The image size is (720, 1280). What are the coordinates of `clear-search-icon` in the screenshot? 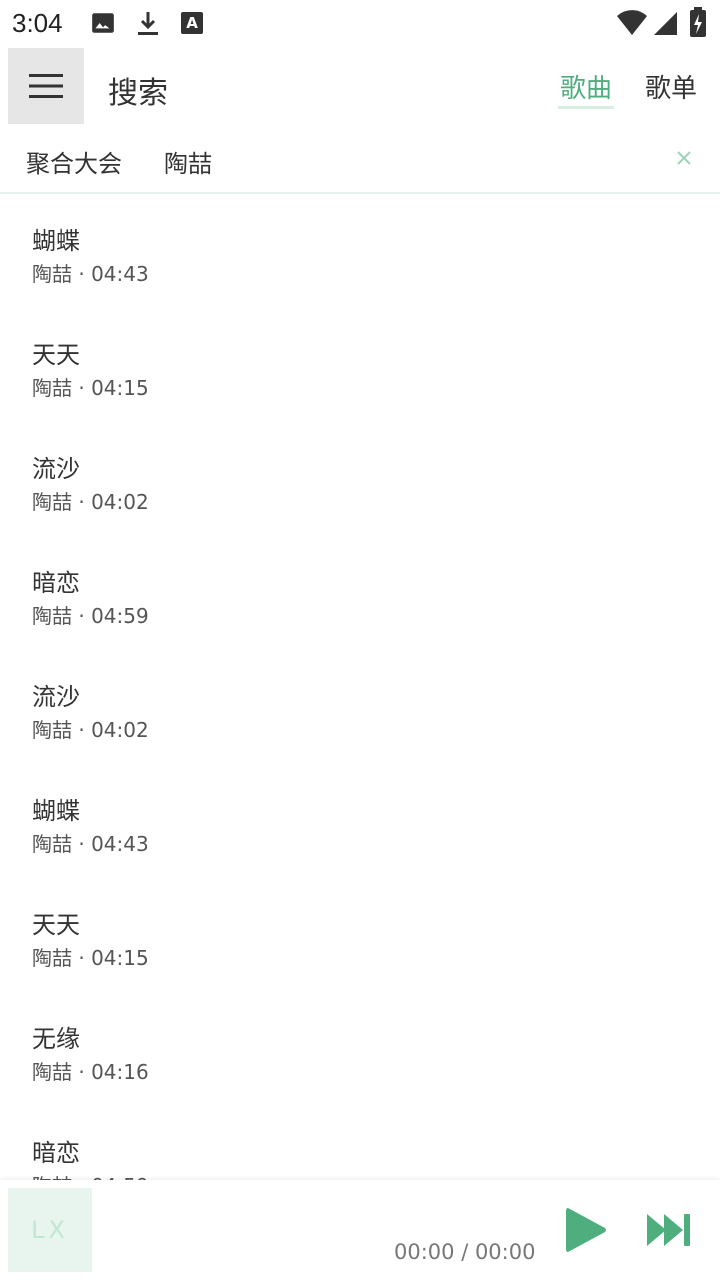 It's located at (684, 158).